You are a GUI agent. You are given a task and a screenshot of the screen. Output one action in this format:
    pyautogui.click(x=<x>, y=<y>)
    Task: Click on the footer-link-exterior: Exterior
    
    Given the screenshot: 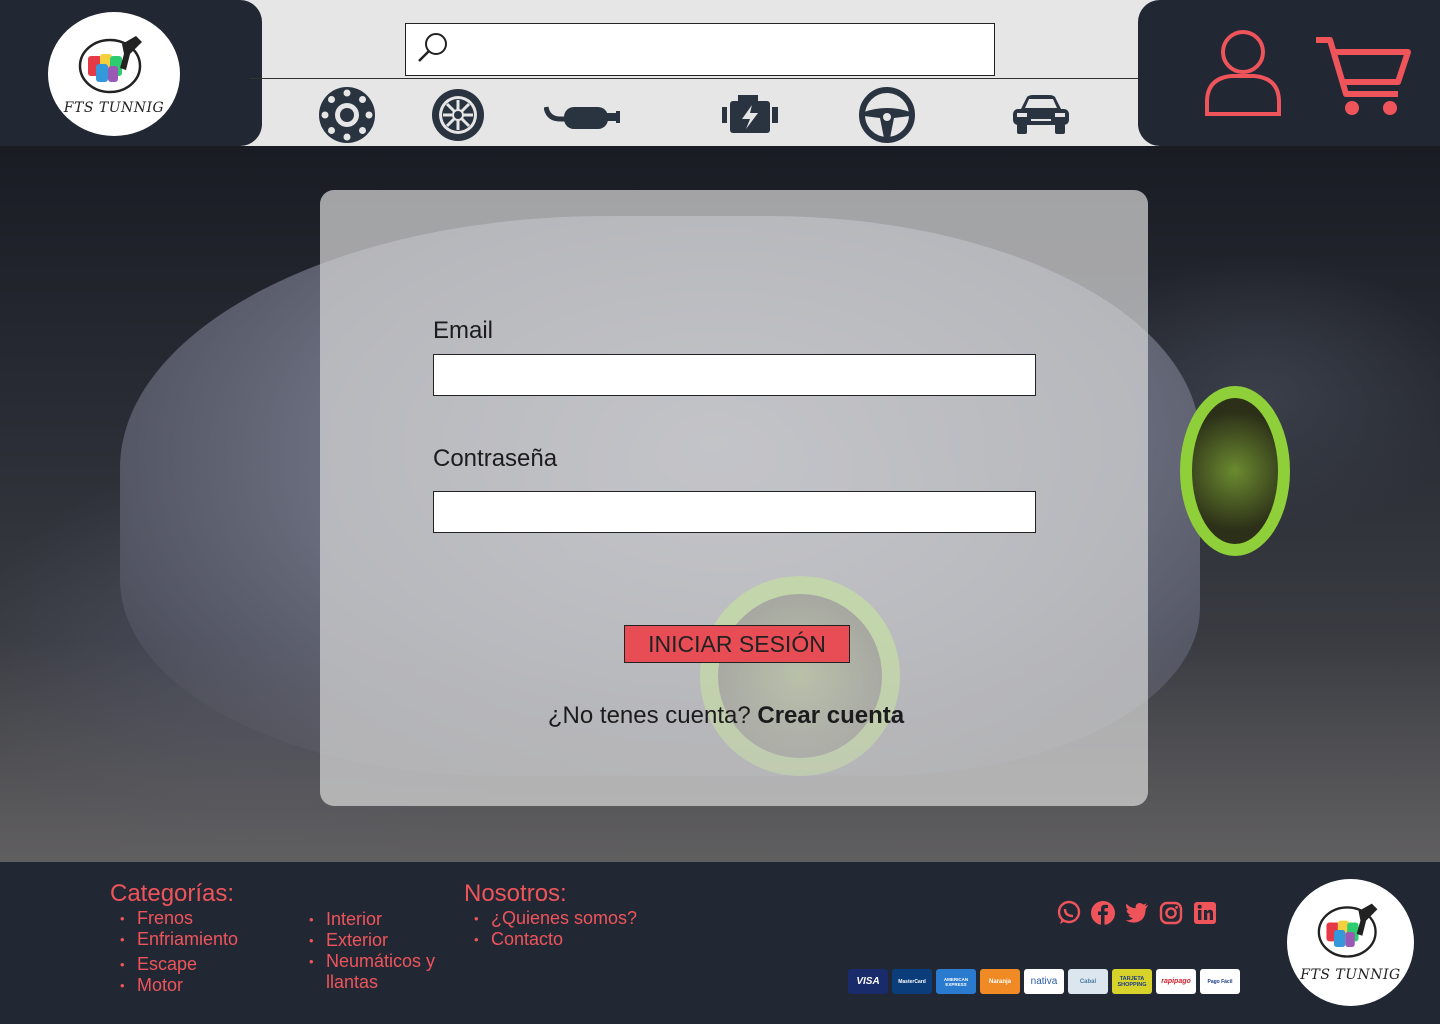 What is the action you would take?
    pyautogui.click(x=379, y=940)
    